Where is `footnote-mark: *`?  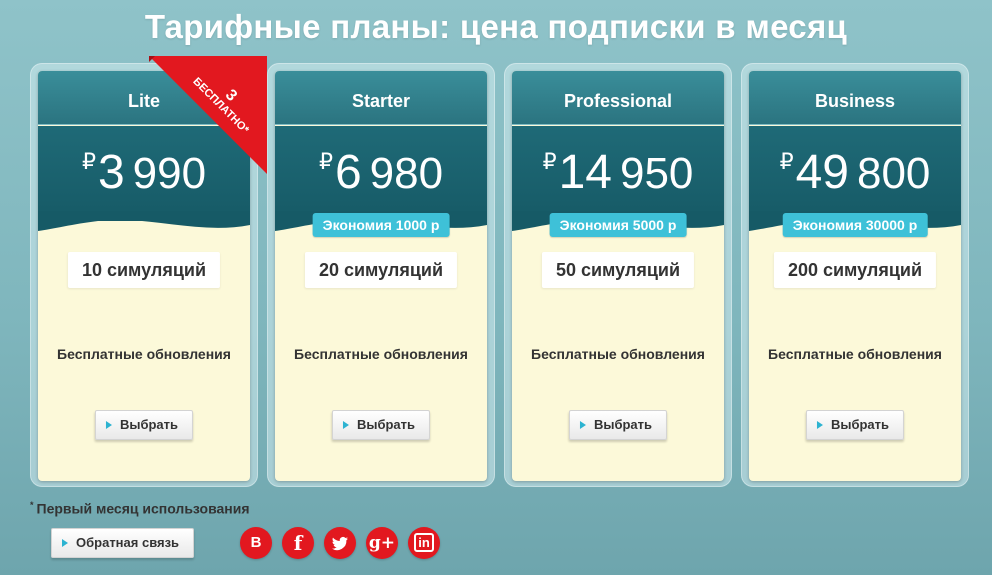
footnote-mark: * is located at coordinates (32, 505).